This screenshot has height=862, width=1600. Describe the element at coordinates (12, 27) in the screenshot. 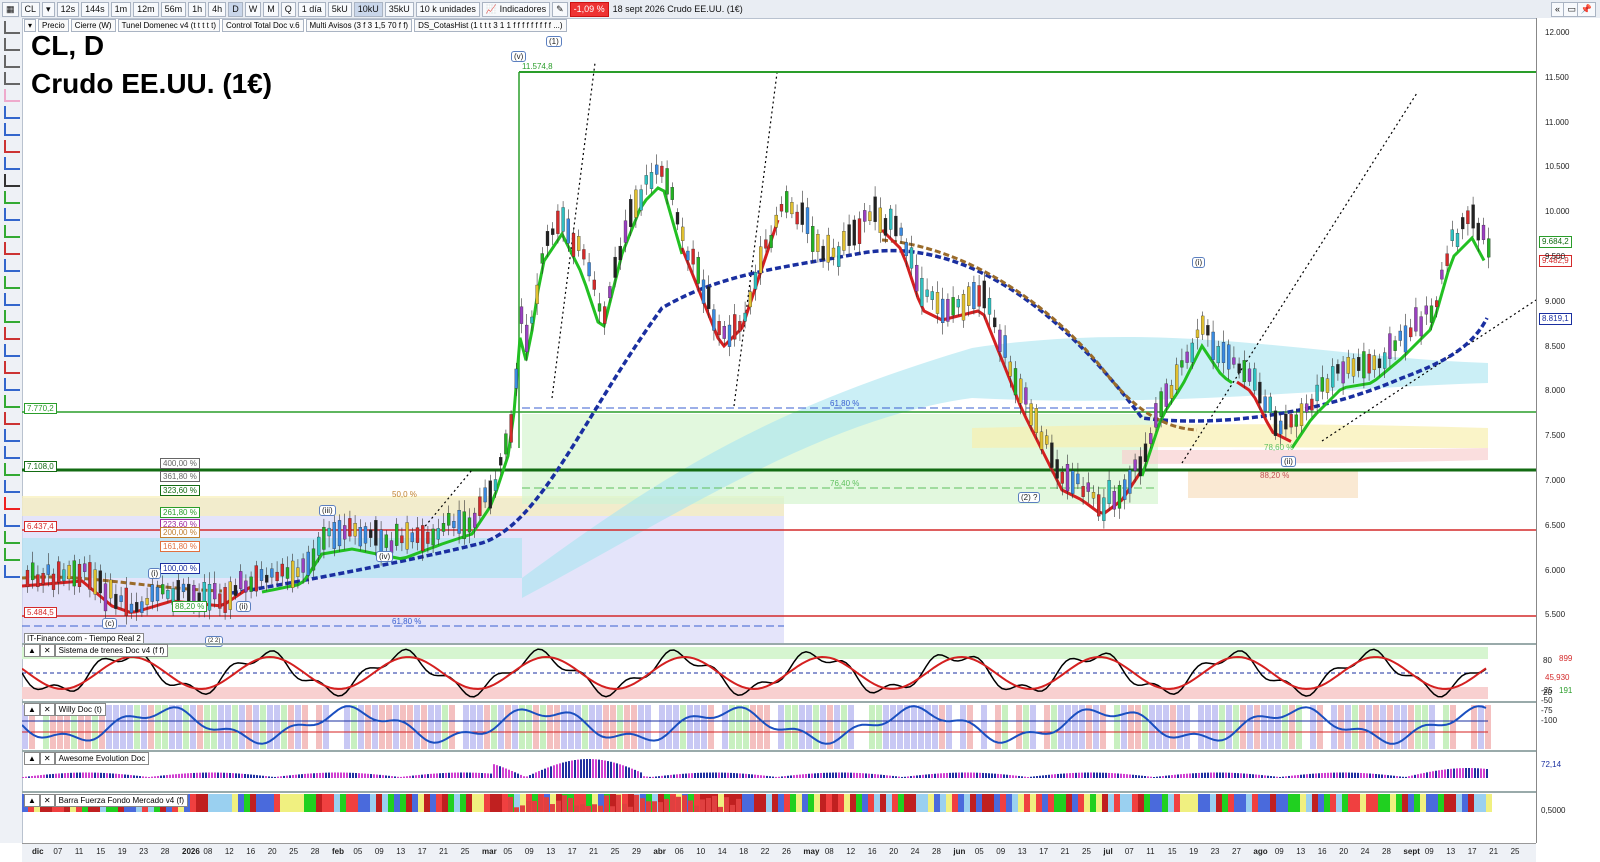

I see `cursor-tool-icon` at that location.